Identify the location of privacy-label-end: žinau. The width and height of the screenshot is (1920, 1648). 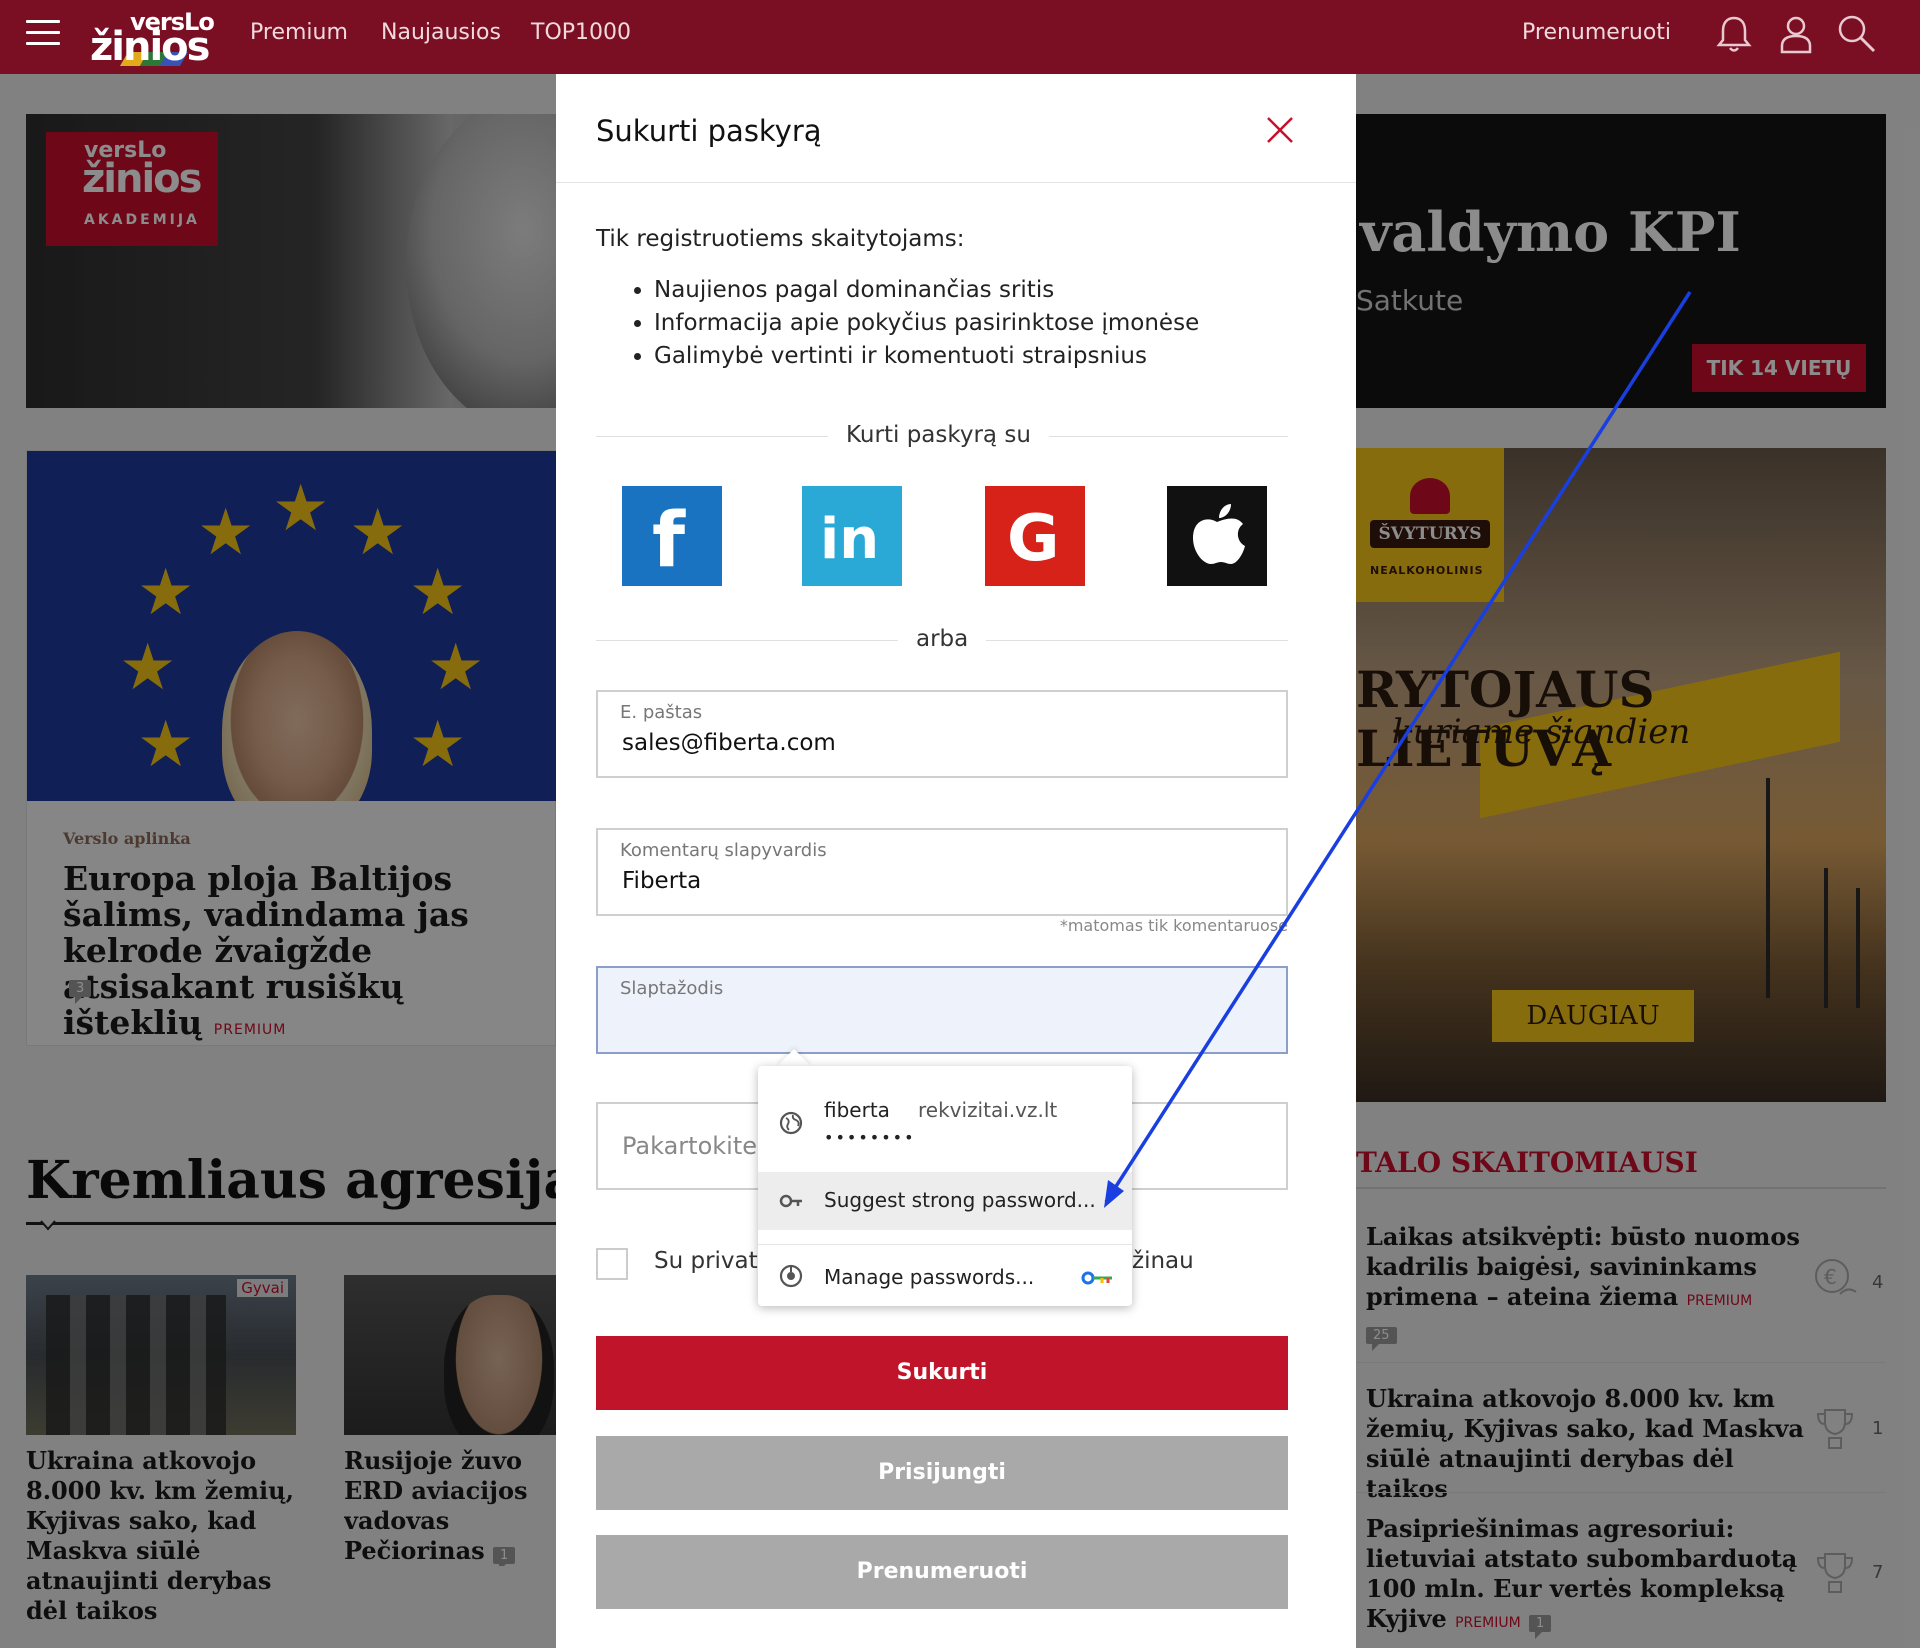
(1163, 1261).